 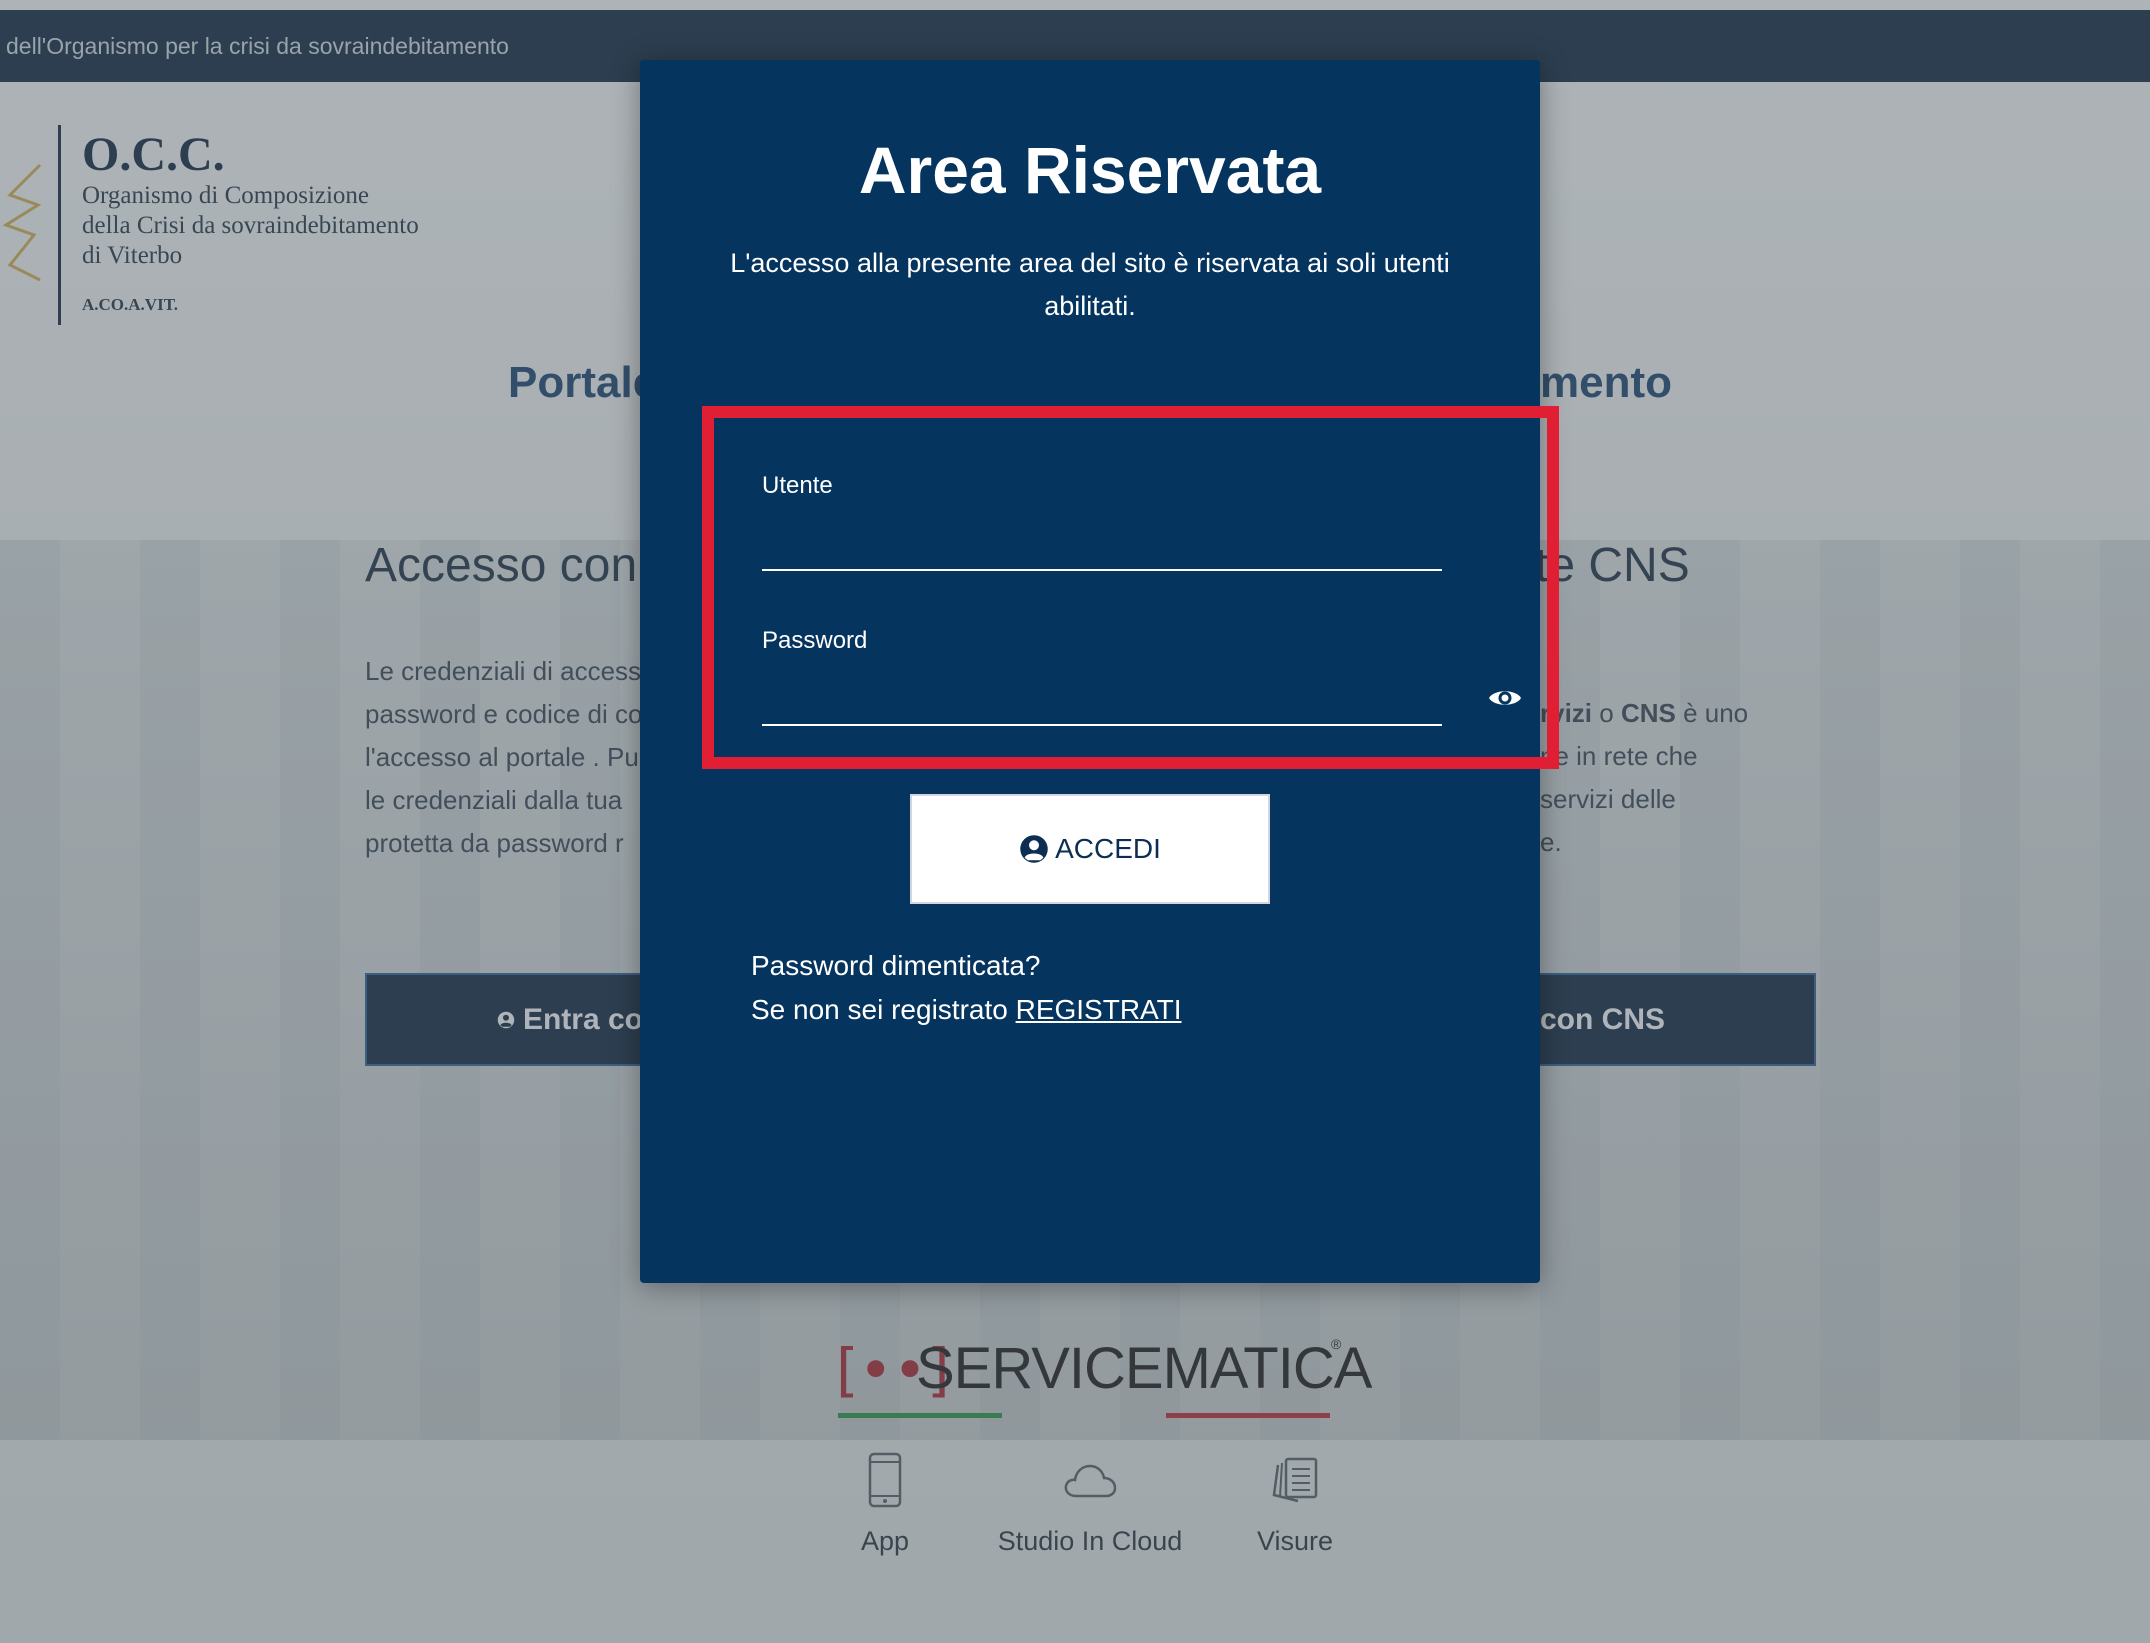 I want to click on accedi-button: ACCEDI, so click(x=1090, y=849).